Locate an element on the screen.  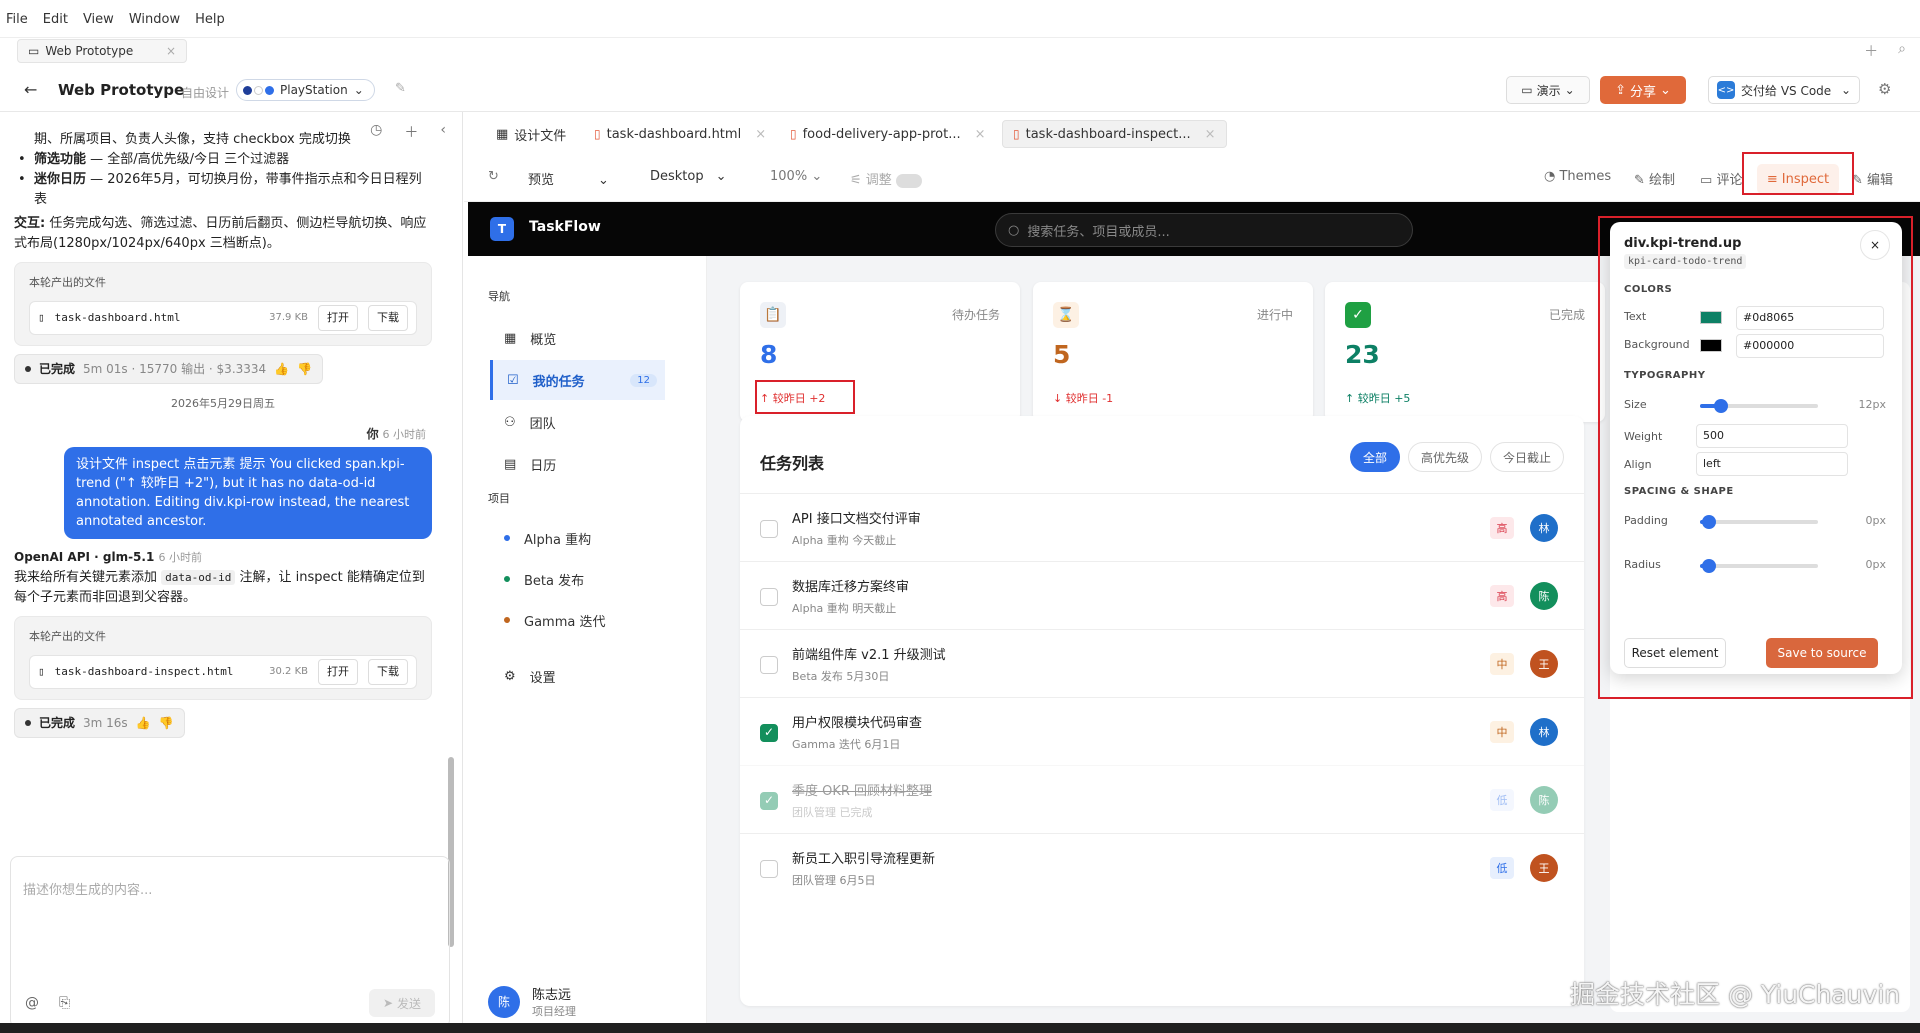
task-row: API 接口文档交付评审 Alpha 重构 今天截止 高林 is located at coordinates (1162, 527).